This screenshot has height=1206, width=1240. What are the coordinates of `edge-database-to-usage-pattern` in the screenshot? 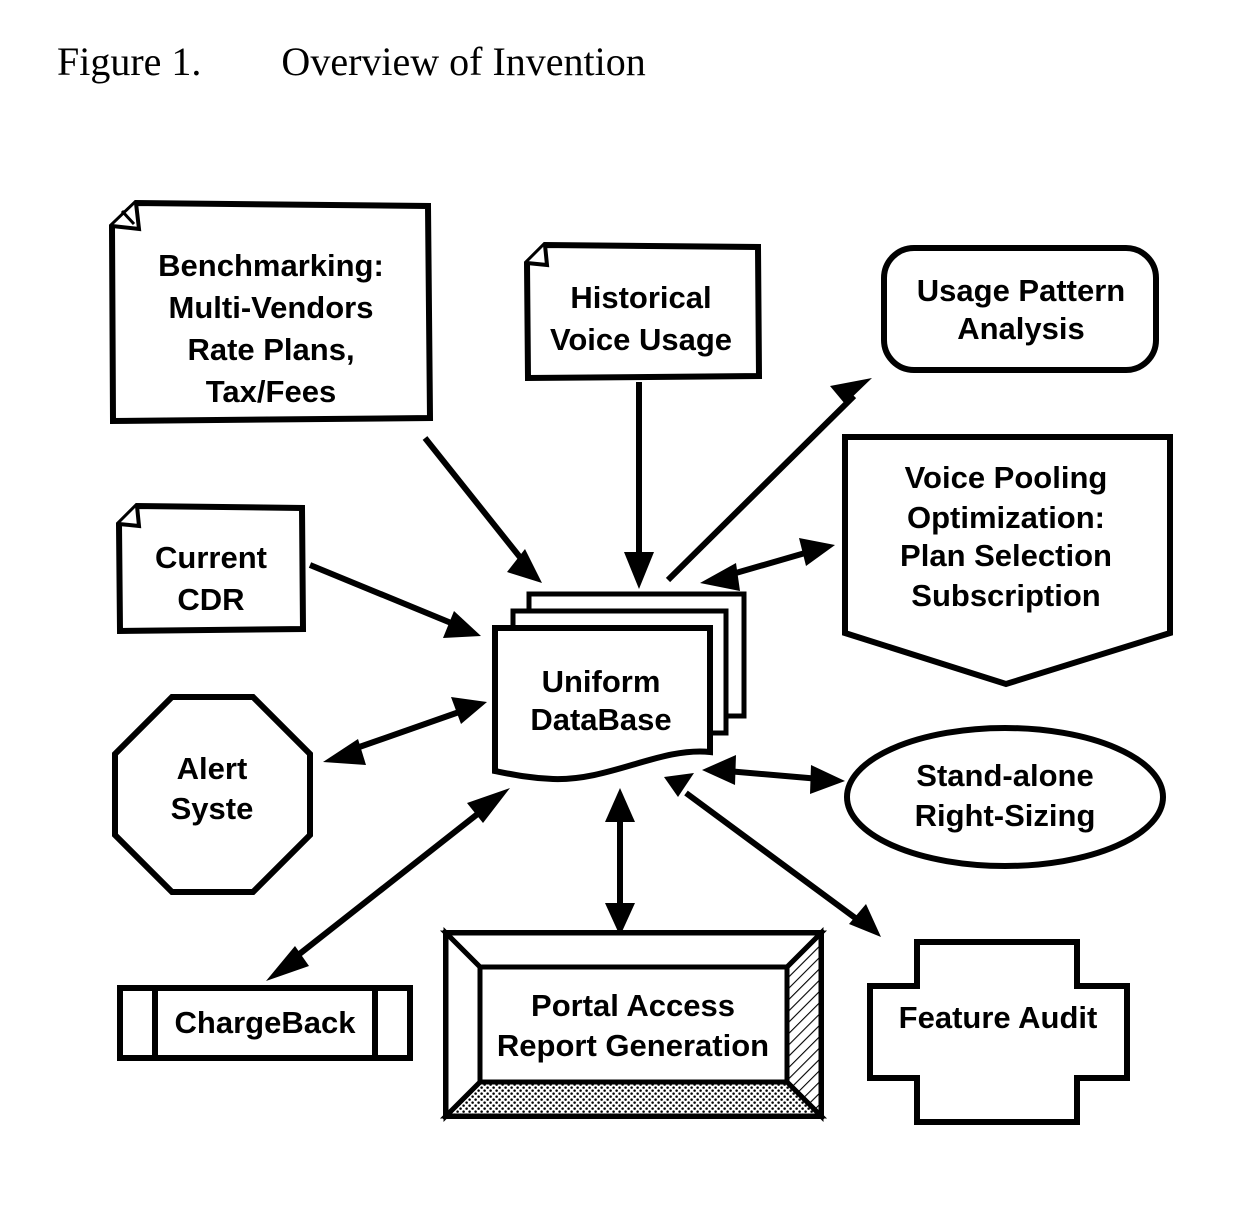 It's located at (768, 480).